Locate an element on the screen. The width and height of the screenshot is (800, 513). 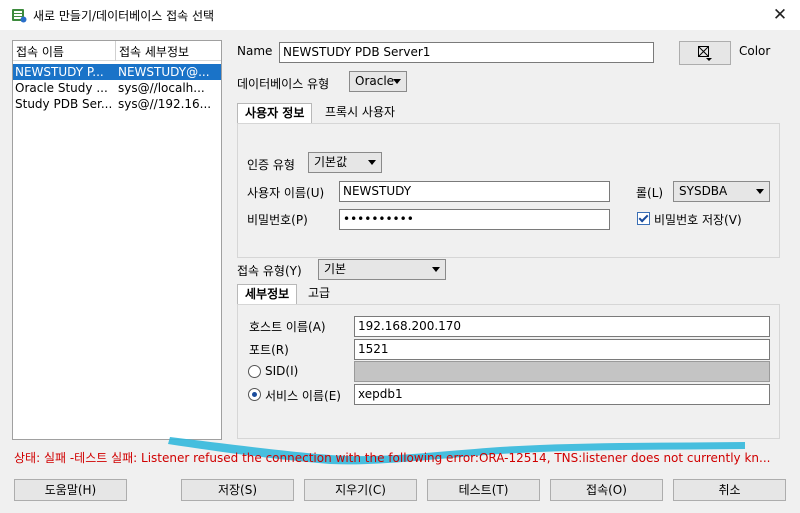
column-divider is located at coordinates (115, 51).